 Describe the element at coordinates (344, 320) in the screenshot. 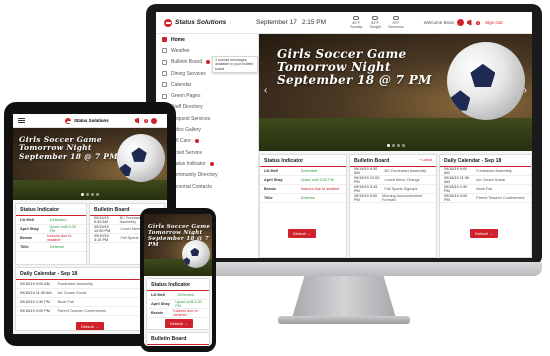

I see `monitor-stand-base` at that location.